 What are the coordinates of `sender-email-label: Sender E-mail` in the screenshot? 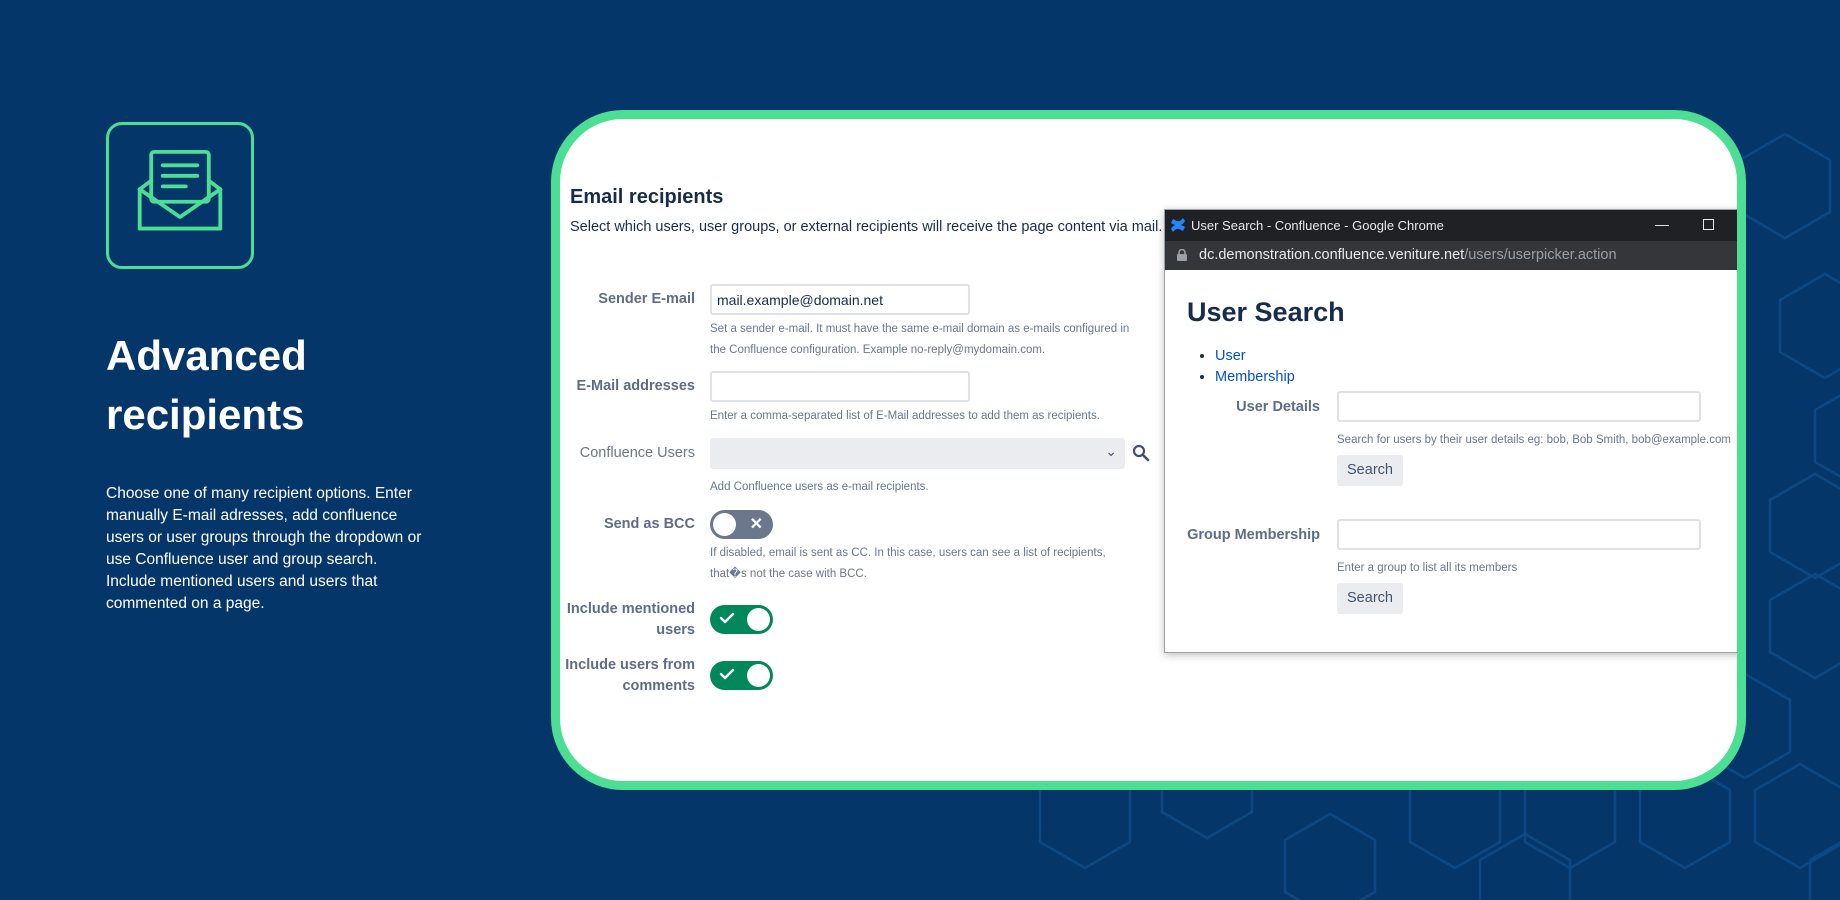 It's located at (646, 299).